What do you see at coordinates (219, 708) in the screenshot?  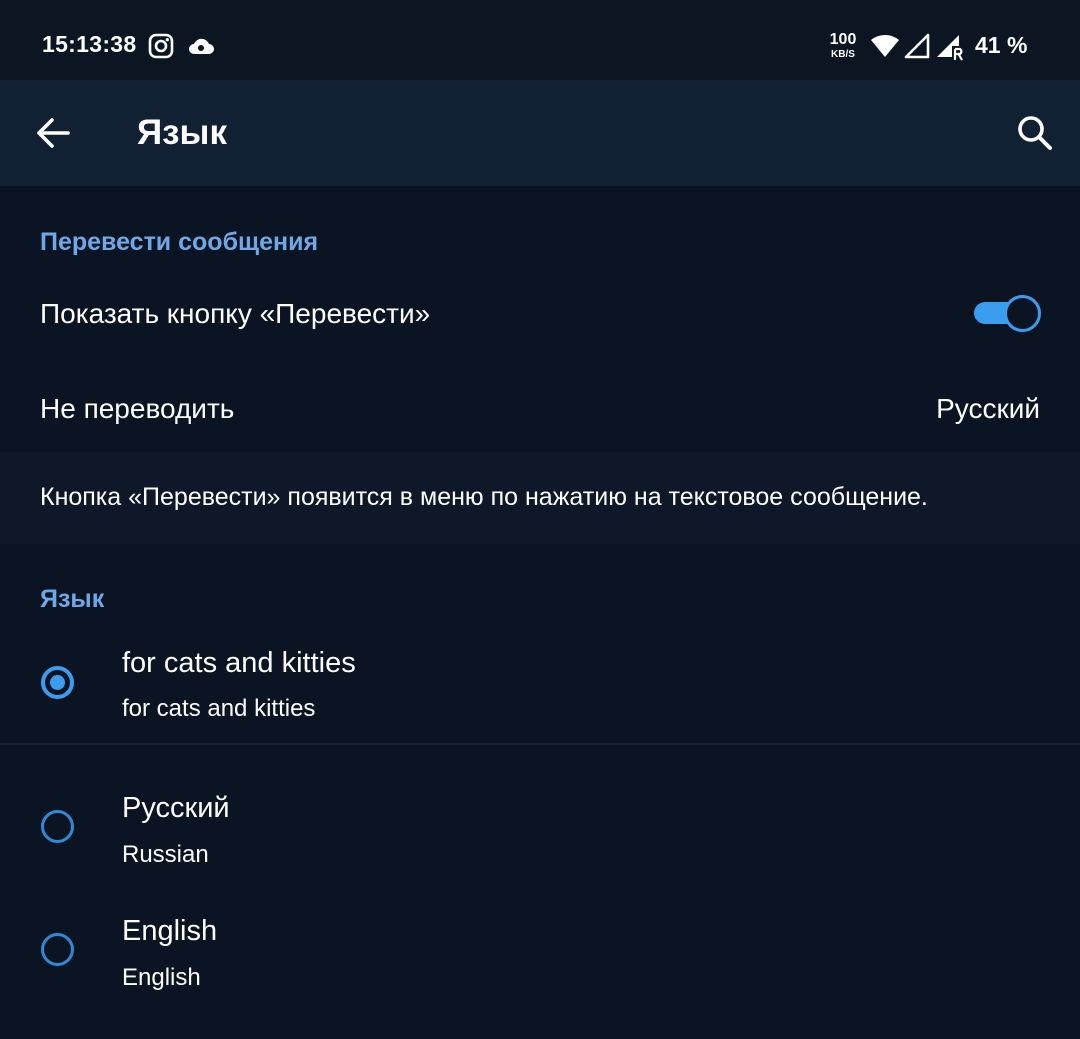 I see `language-subtitle: for cats and kitties` at bounding box center [219, 708].